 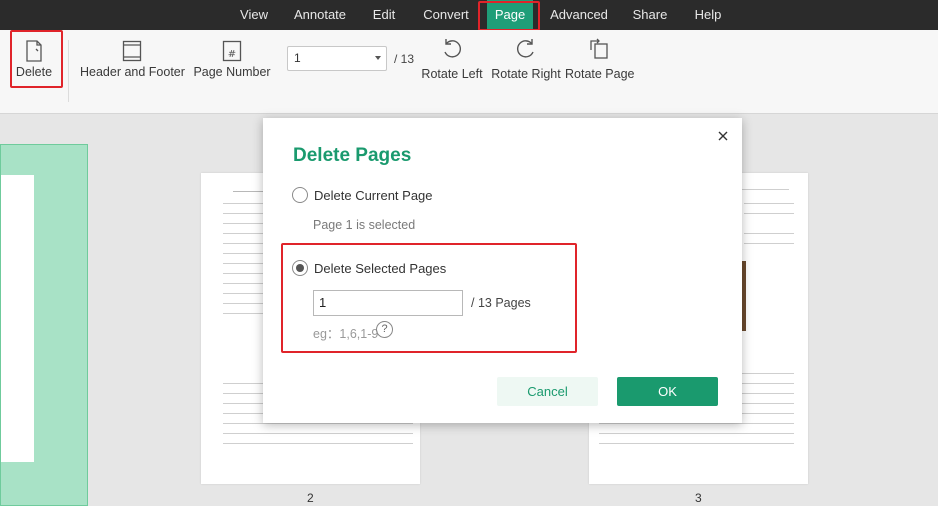 I want to click on menu-share: Share, so click(x=650, y=15).